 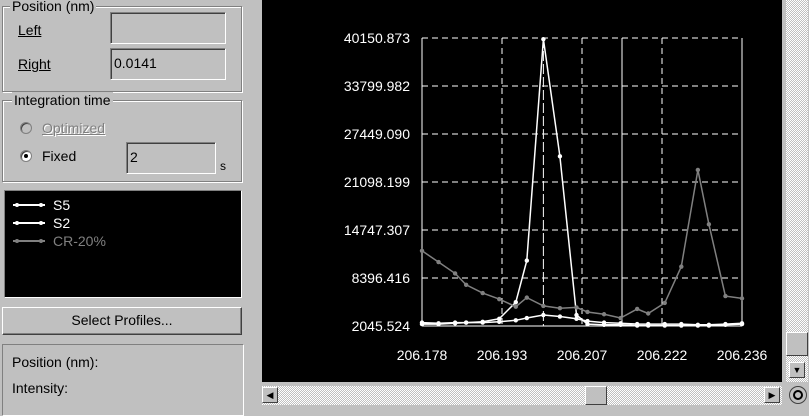 I want to click on seconds-unit: s, so click(x=223, y=166).